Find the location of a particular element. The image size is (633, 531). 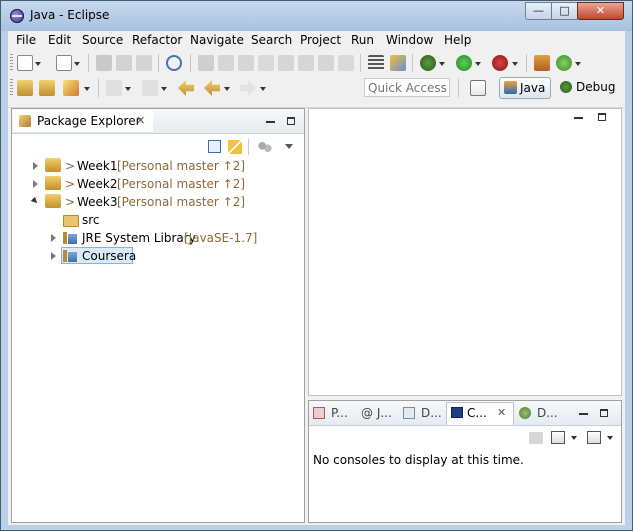

menu-refactor: Refactor is located at coordinates (157, 40).